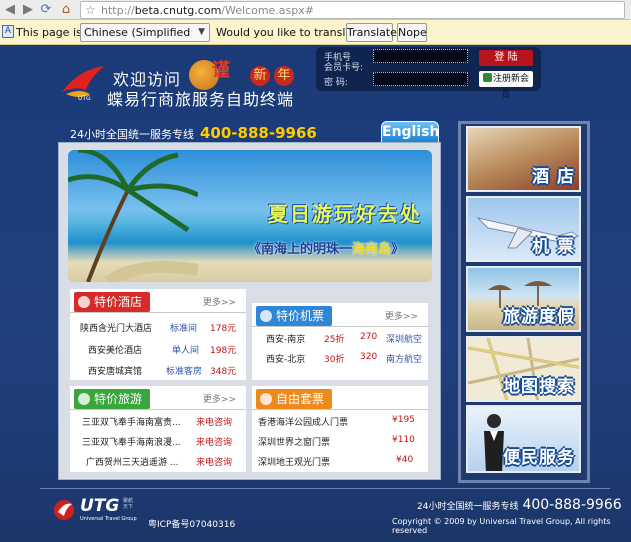 The image size is (631, 542). I want to click on register-icon, so click(487, 77).